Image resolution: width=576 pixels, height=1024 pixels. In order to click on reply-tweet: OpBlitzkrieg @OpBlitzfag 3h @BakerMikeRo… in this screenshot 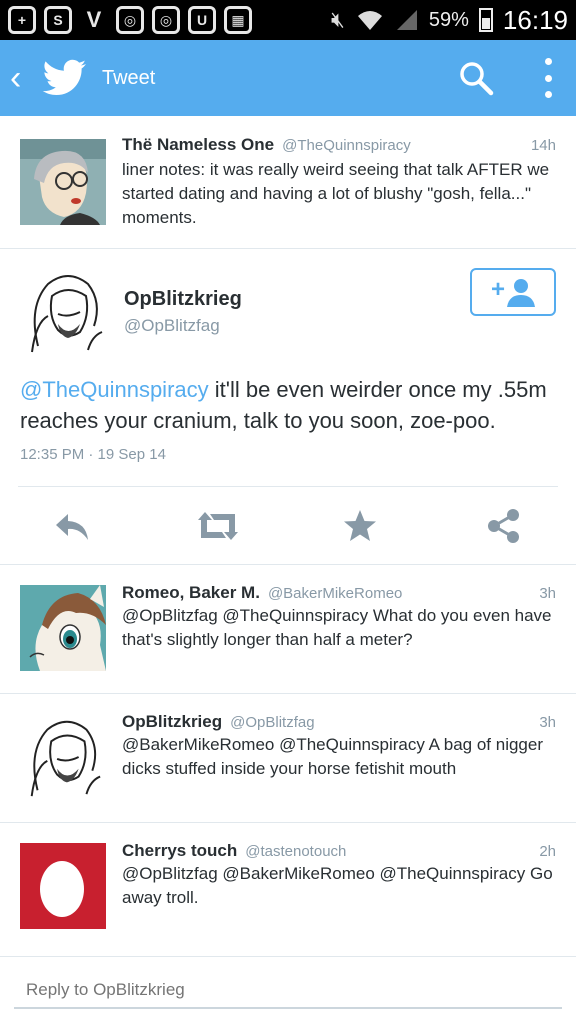, I will do `click(288, 758)`.